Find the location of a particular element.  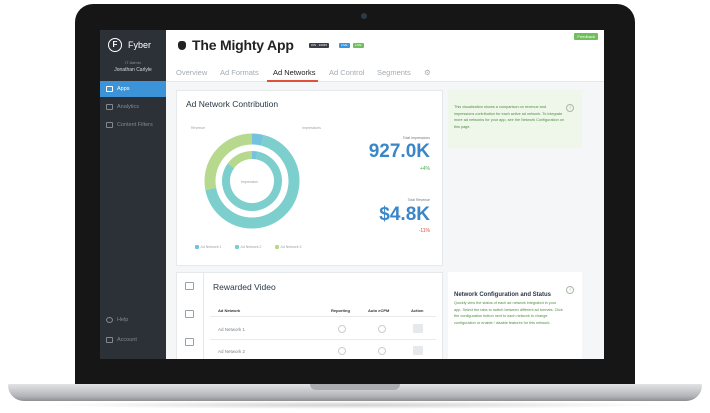

column-header: Ad Network is located at coordinates (229, 310).